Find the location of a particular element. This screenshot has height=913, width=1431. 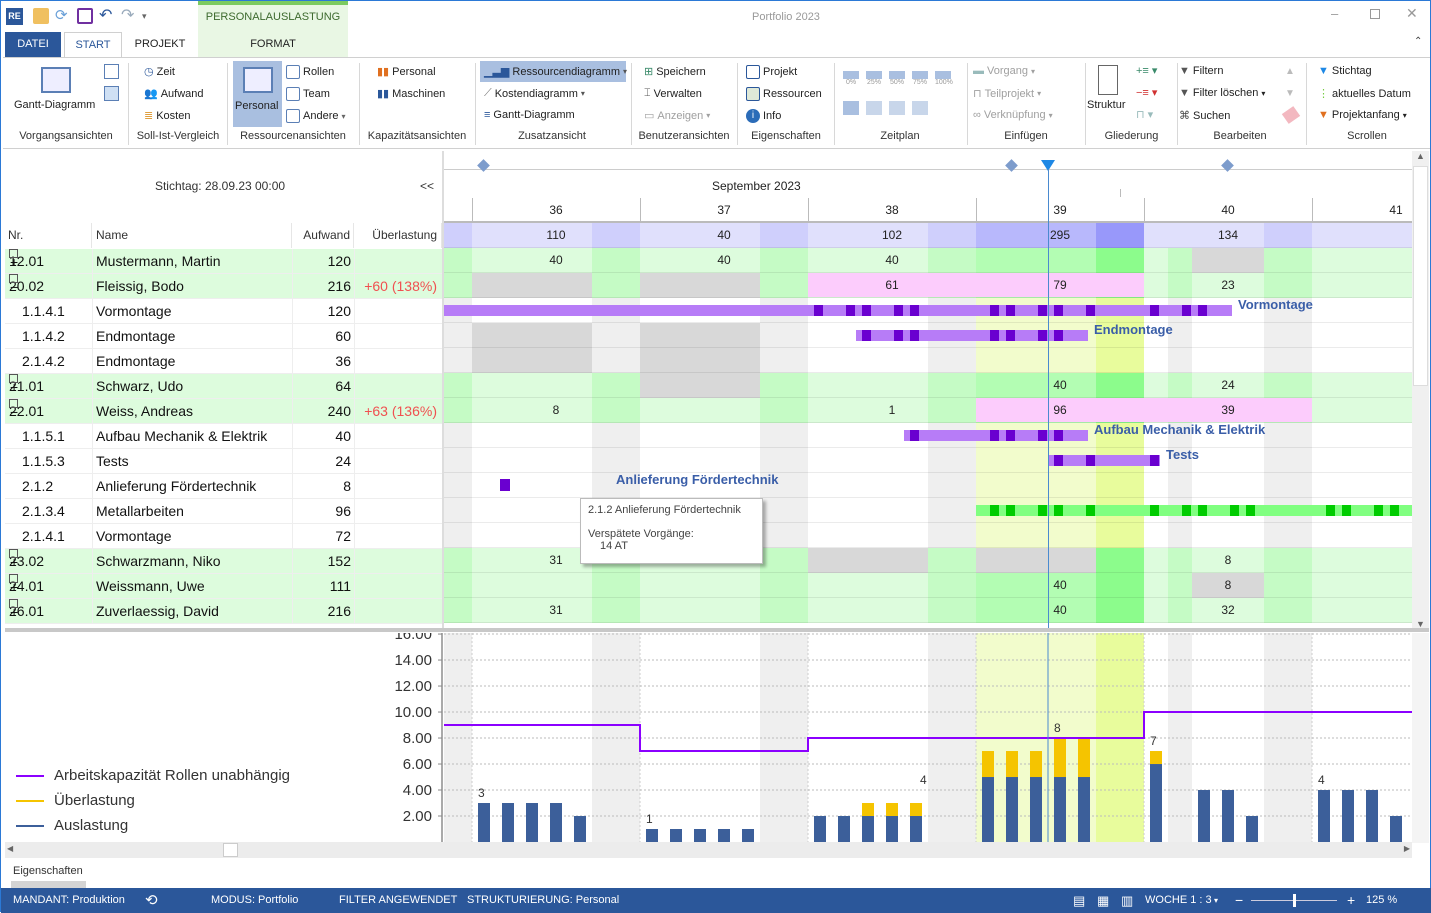

verwalten-button: ⌶ Verwalten is located at coordinates (673, 93).